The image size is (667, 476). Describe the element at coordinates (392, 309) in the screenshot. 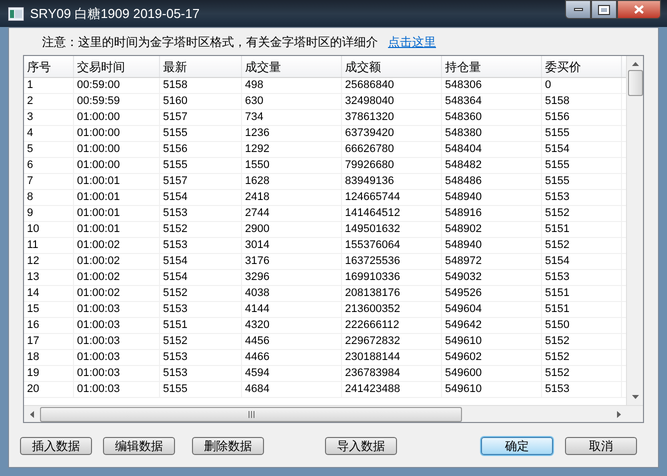

I see `table-cell: 213600352` at that location.